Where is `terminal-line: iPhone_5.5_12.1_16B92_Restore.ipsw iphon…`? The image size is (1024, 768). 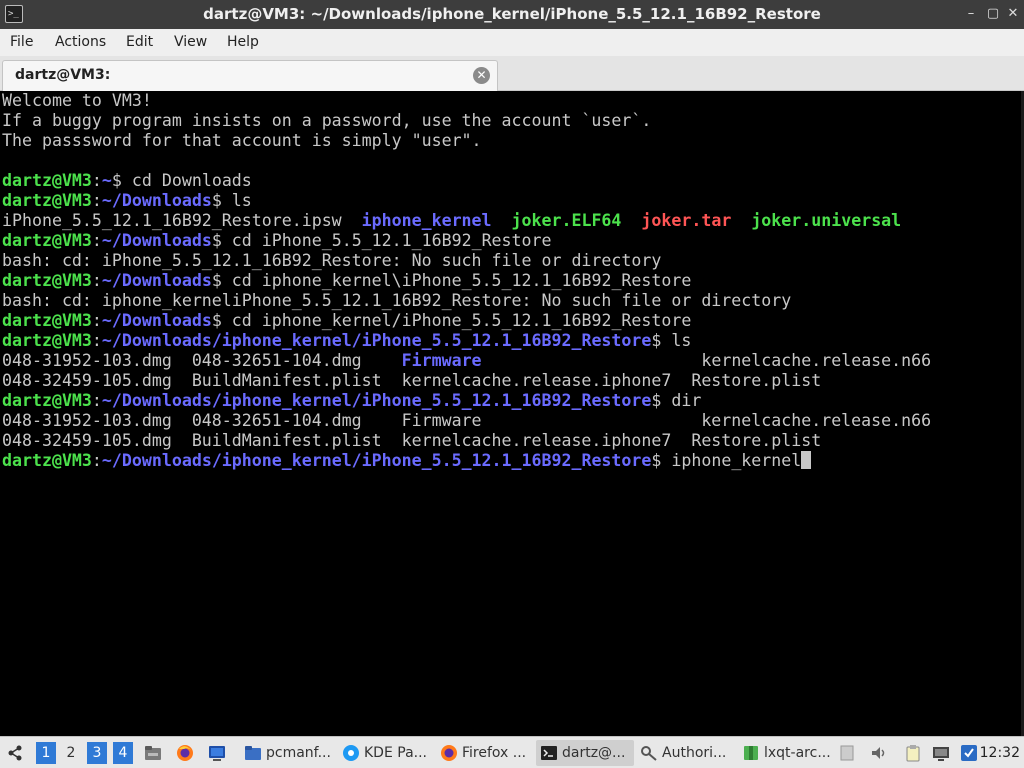
terminal-line: iPhone_5.5_12.1_16B92_Restore.ipsw iphon… is located at coordinates (466, 221).